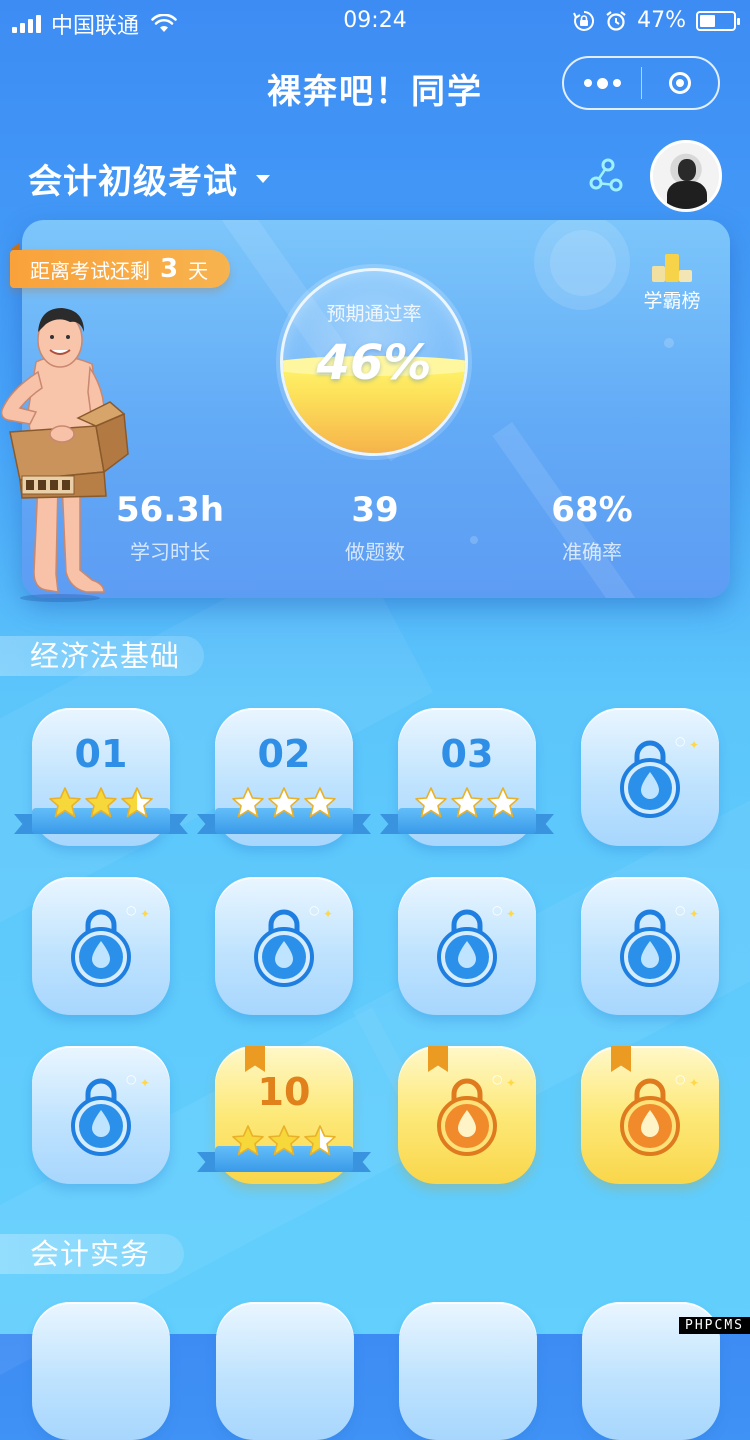 This screenshot has width=750, height=1440. What do you see at coordinates (101, 754) in the screenshot?
I see `level-number: 01` at bounding box center [101, 754].